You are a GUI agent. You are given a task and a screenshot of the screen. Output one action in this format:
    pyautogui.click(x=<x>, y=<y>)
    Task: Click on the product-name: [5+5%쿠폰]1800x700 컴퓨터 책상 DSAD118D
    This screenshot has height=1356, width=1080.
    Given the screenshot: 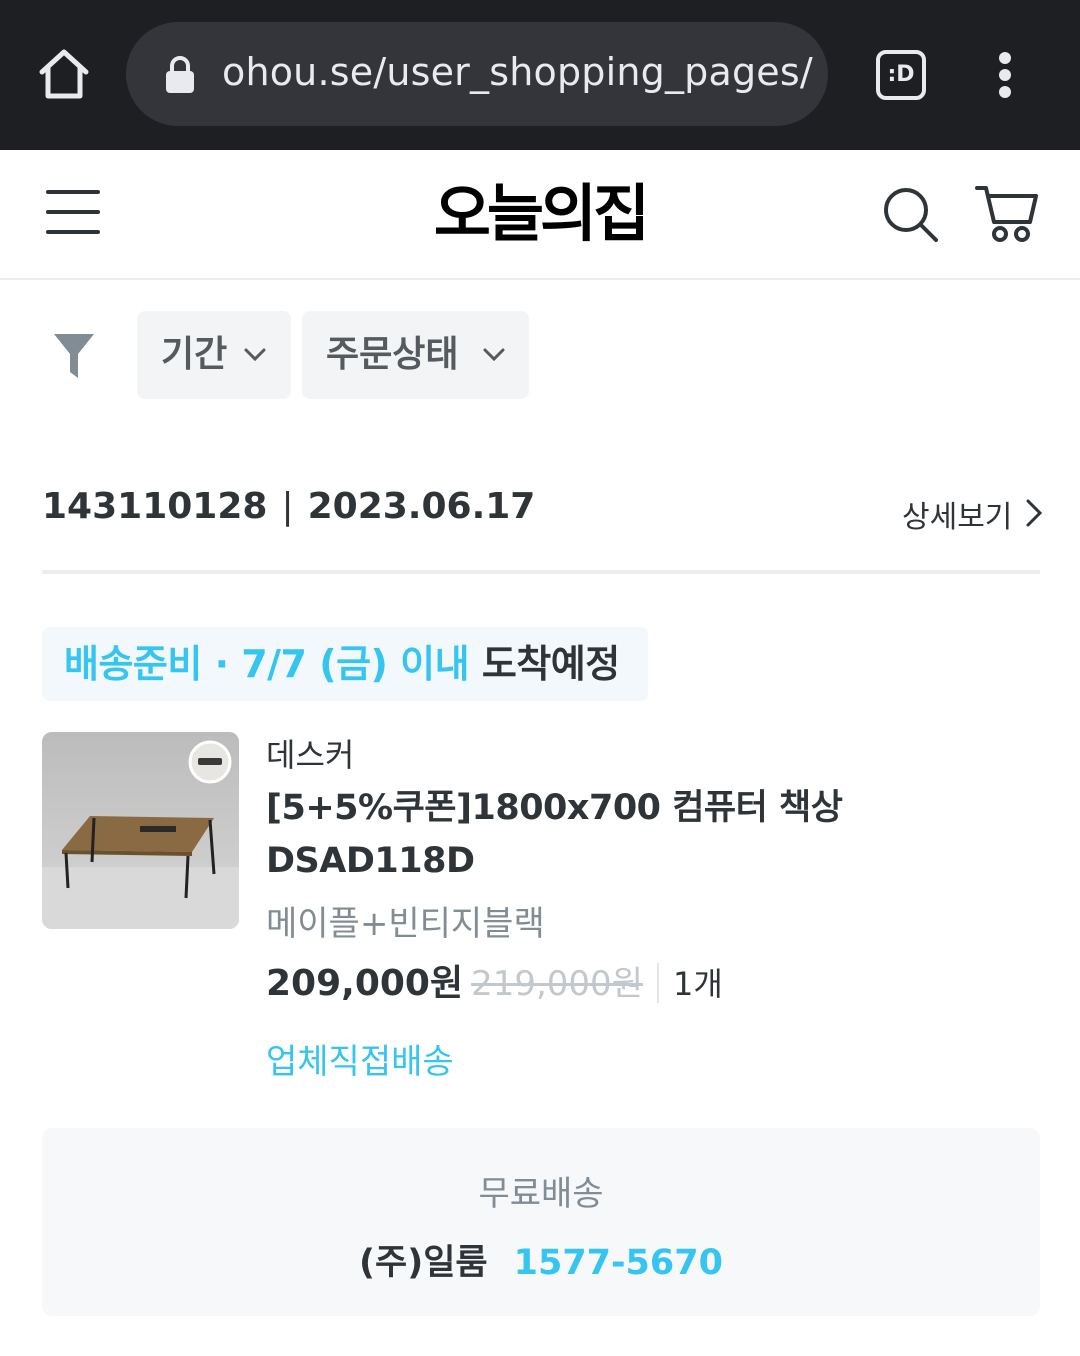 What is the action you would take?
    pyautogui.click(x=646, y=835)
    